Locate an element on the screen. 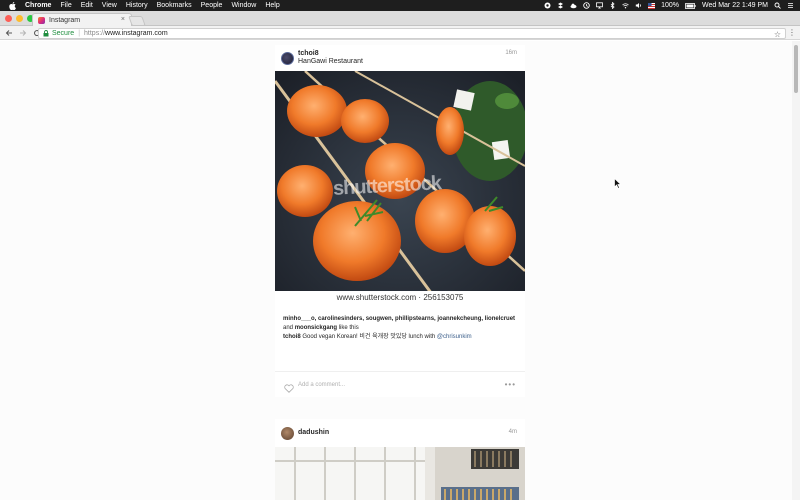  spotlight-search-icon is located at coordinates (777, 5).